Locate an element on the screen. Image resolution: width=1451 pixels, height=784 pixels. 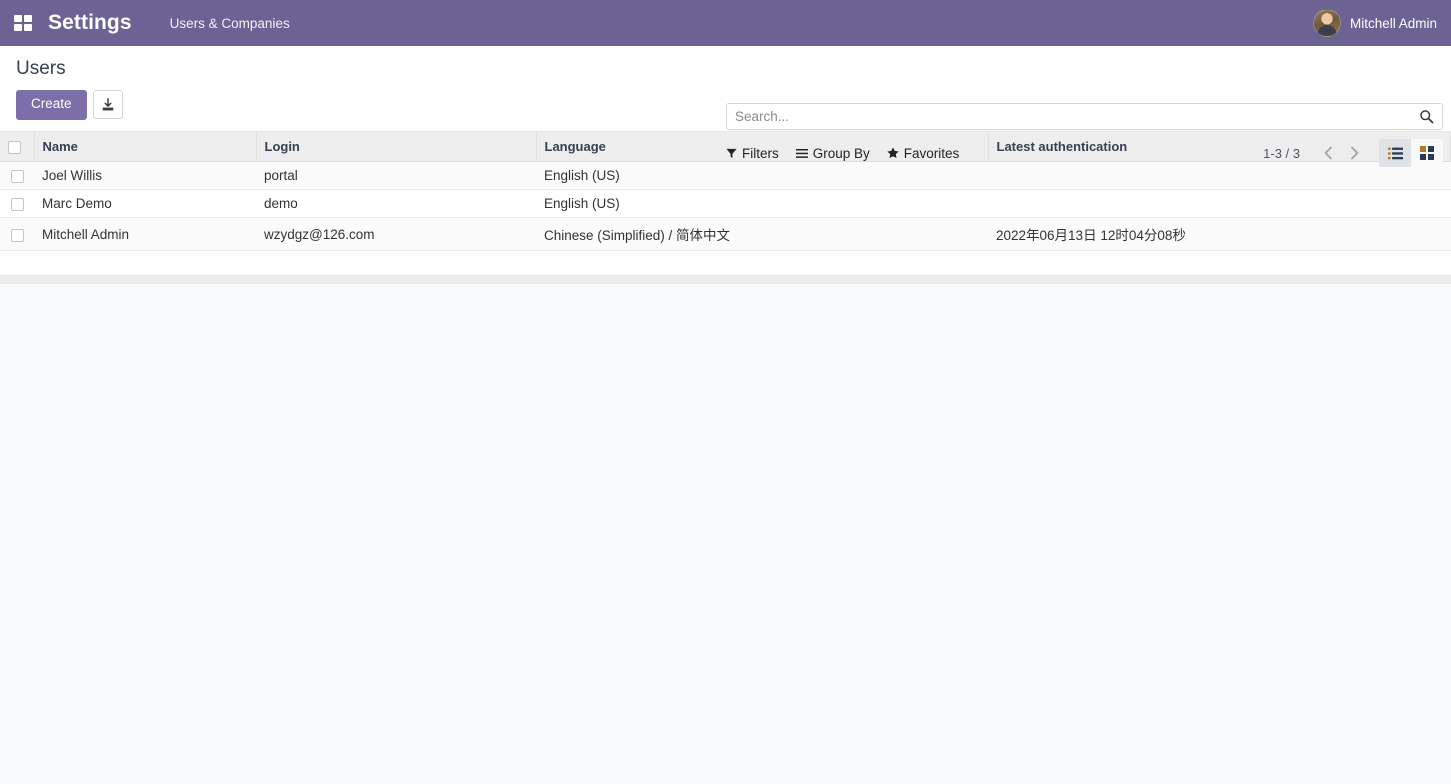
pager-and-views: 1-3 / 3 is located at coordinates (1353, 153).